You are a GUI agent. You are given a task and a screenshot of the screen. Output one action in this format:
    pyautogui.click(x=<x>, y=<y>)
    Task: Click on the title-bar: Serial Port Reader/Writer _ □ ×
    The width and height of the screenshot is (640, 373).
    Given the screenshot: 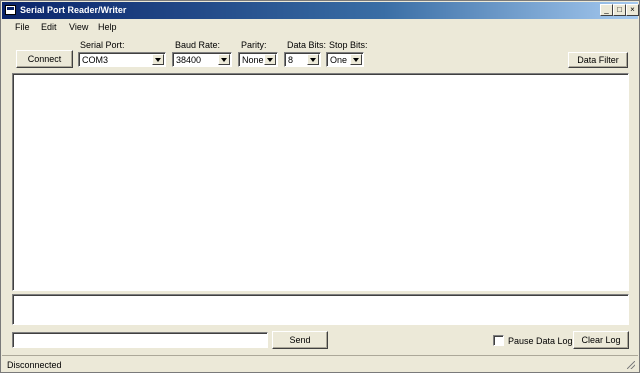 What is the action you would take?
    pyautogui.click(x=320, y=10)
    